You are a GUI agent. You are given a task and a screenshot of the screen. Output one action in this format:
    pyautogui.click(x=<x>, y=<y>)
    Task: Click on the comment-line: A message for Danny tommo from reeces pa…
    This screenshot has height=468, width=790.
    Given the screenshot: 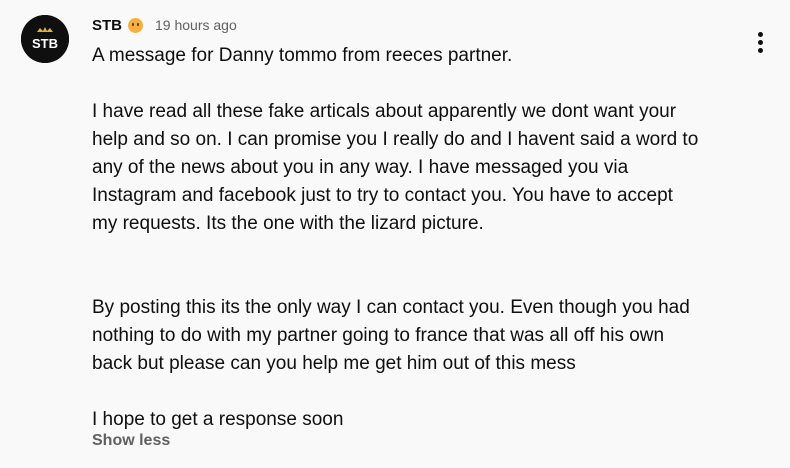 What is the action you would take?
    pyautogui.click(x=302, y=55)
    